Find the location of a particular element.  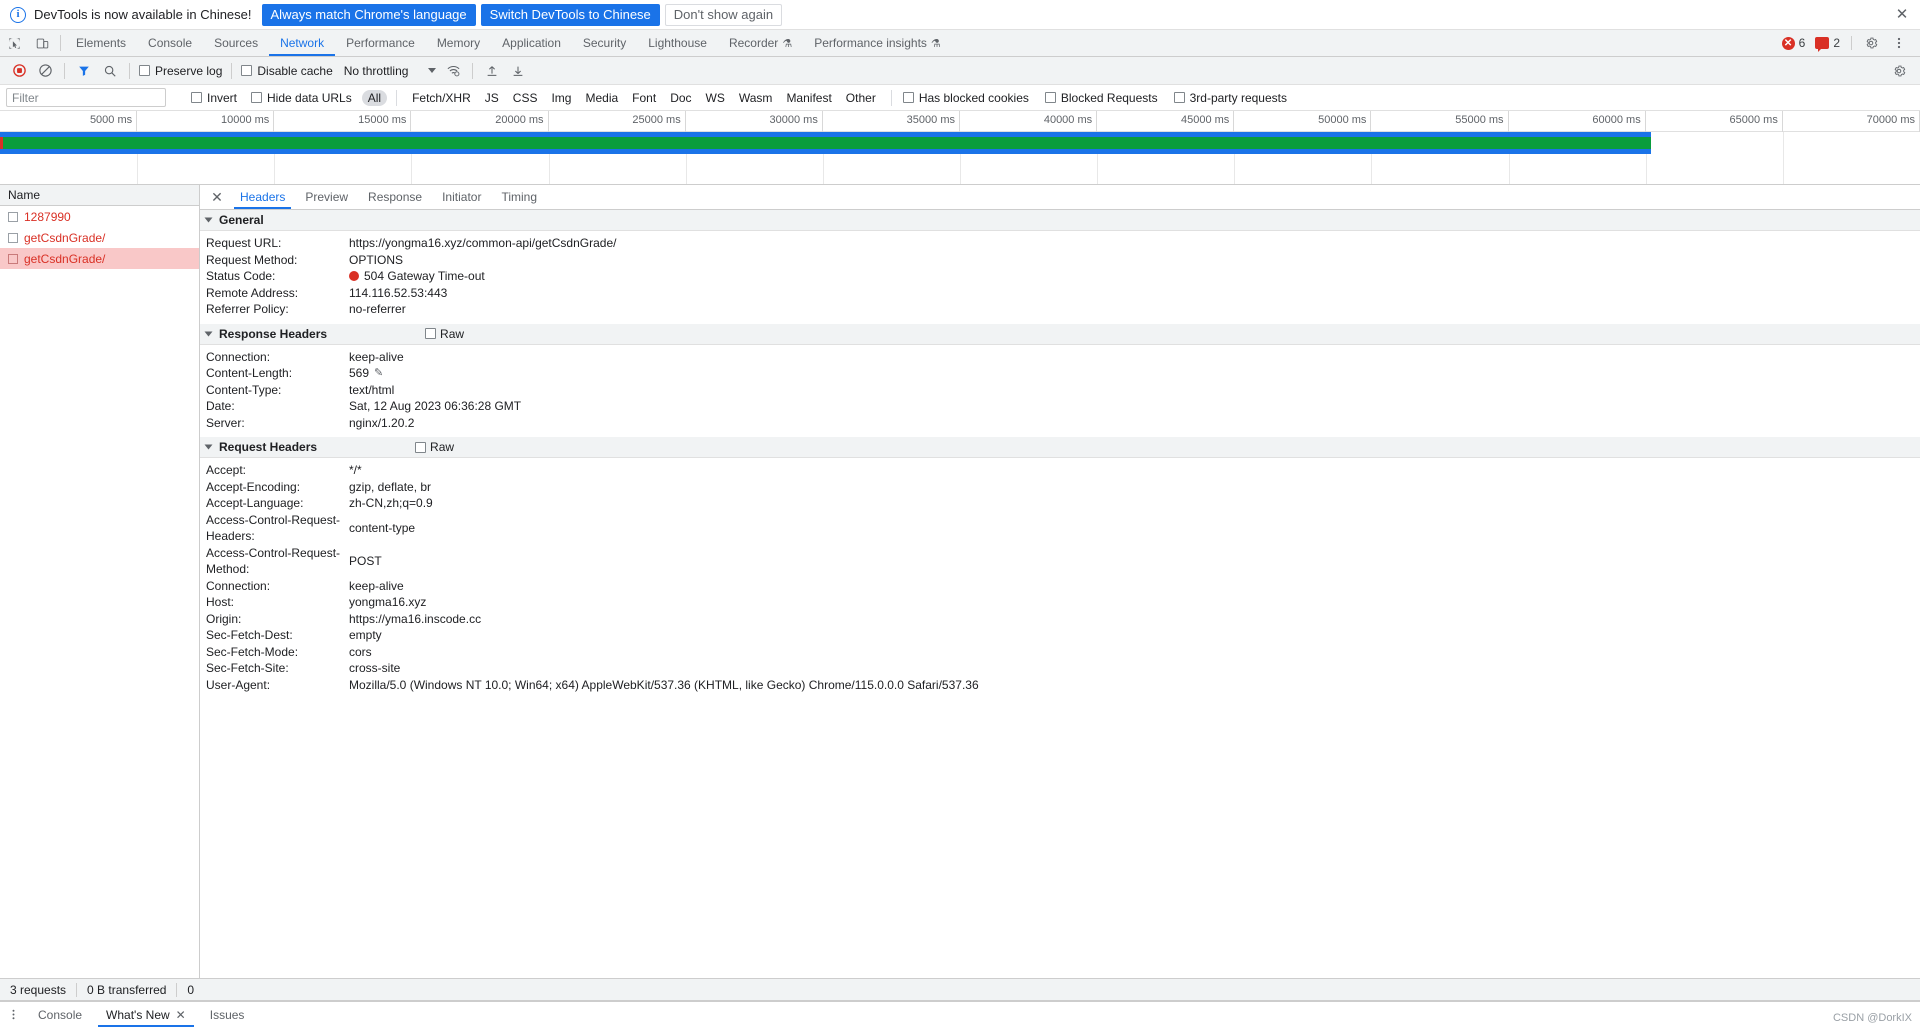

has-blocked-cookies-checkbox: Has blocked cookies is located at coordinates (966, 98).